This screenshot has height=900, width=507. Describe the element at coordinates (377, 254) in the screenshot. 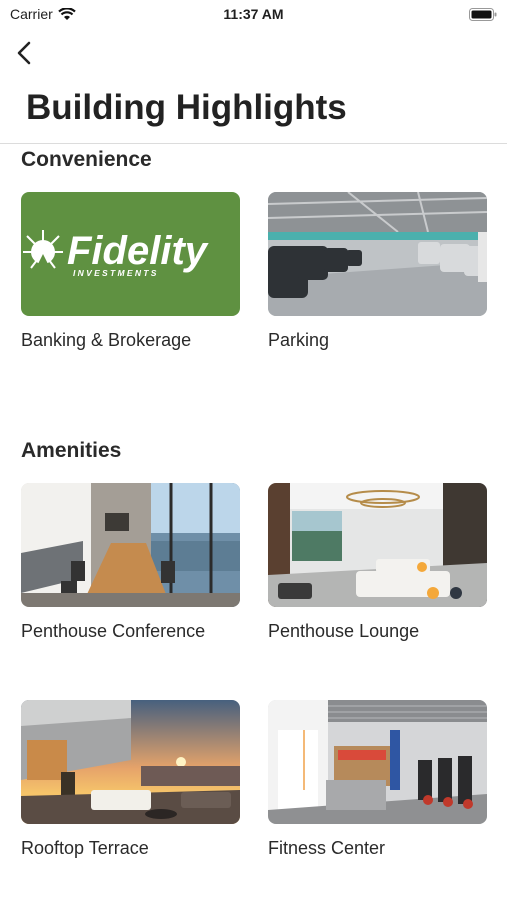

I see `parking-photo` at that location.